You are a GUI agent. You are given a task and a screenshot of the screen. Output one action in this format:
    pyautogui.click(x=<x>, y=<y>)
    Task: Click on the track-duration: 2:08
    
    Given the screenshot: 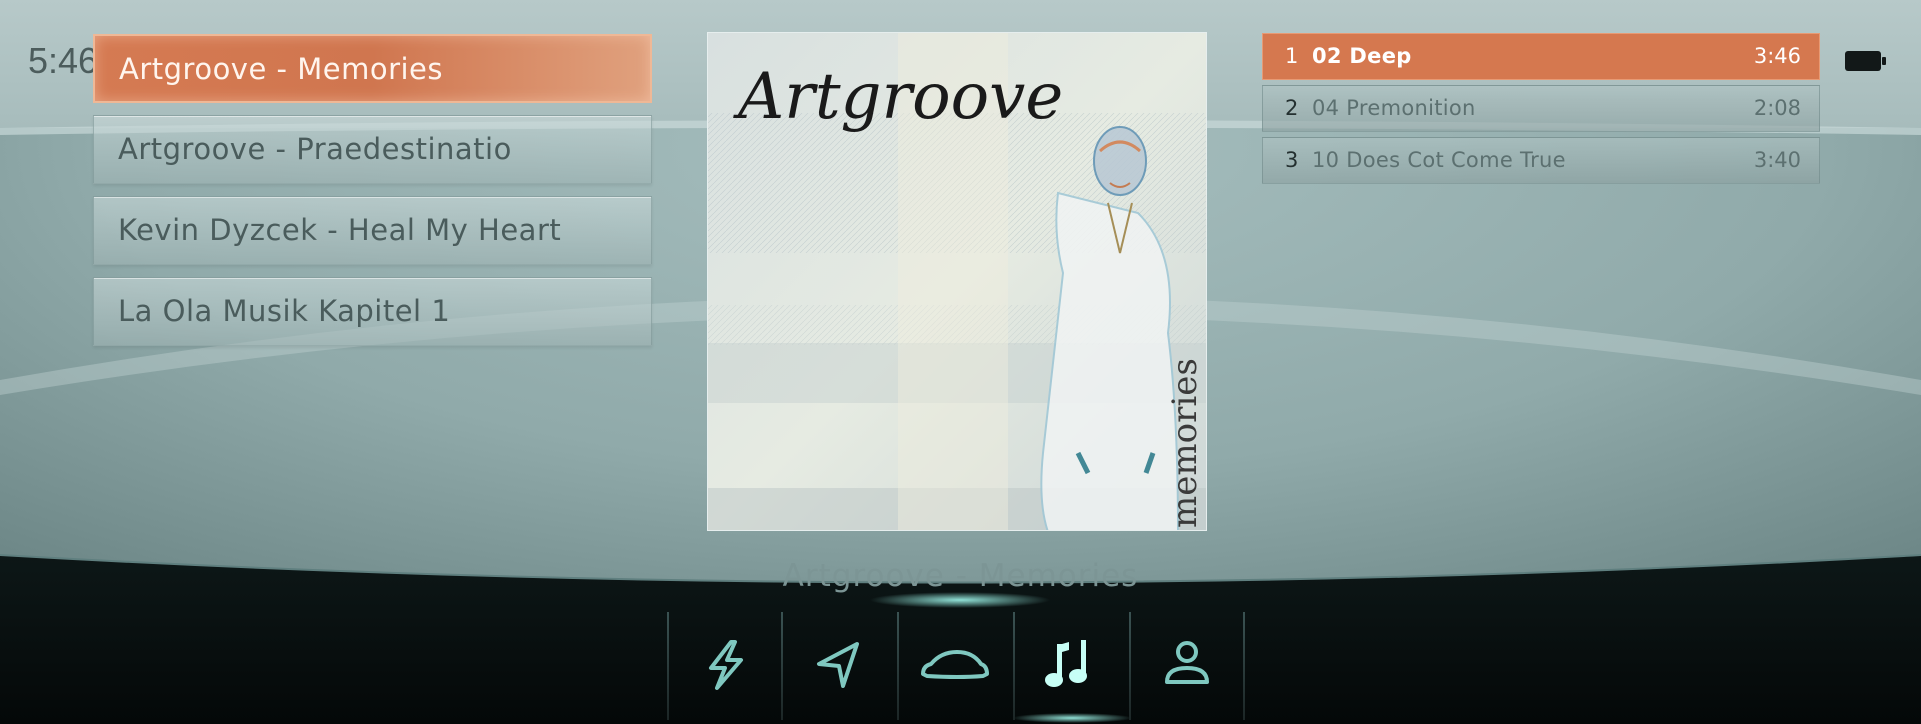 What is the action you would take?
    pyautogui.click(x=1777, y=108)
    